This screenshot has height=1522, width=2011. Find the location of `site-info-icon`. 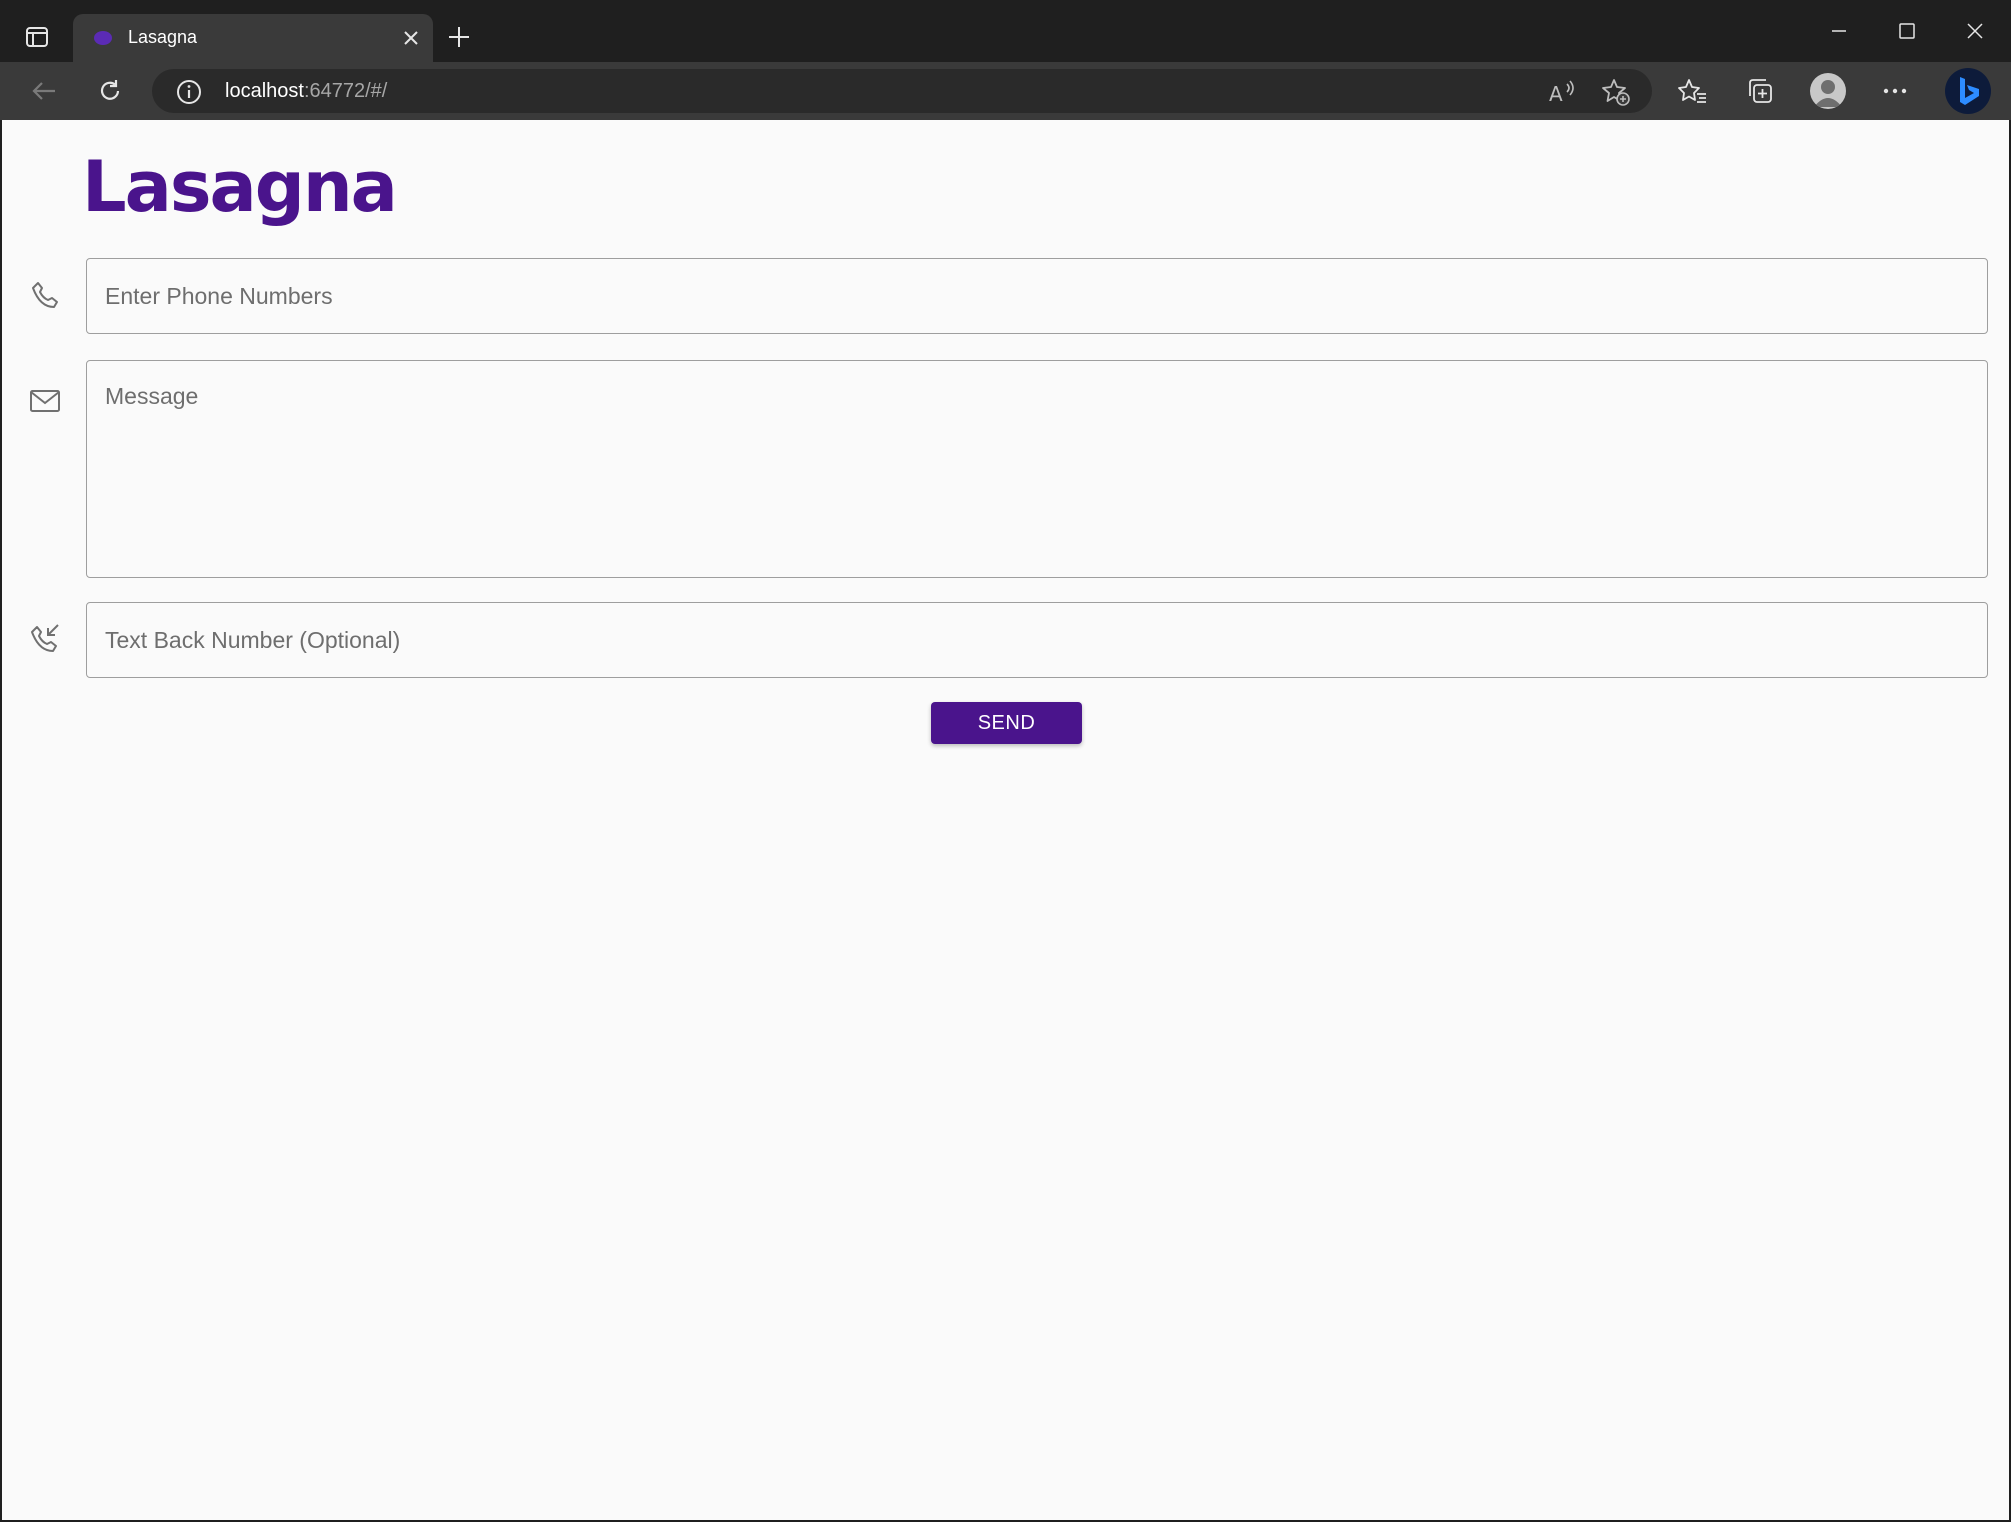

site-info-icon is located at coordinates (189, 92).